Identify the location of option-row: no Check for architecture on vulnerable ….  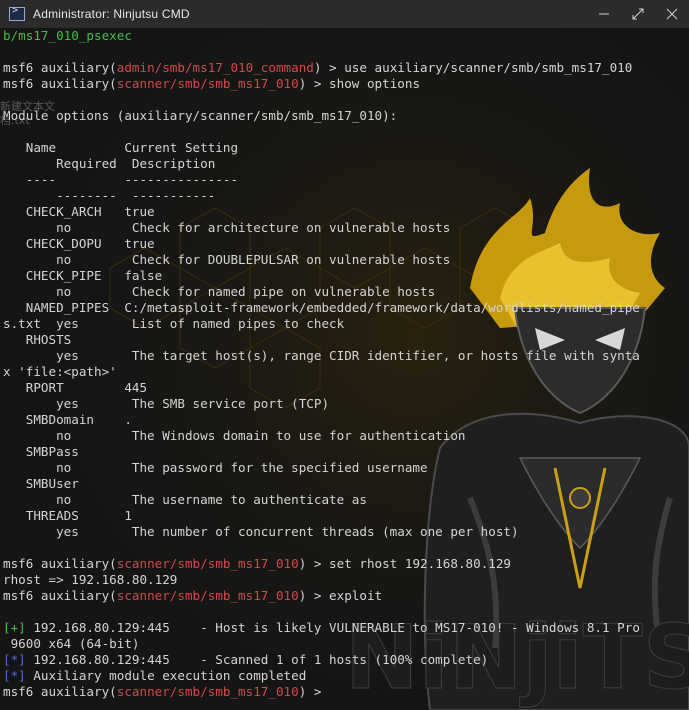
(227, 227).